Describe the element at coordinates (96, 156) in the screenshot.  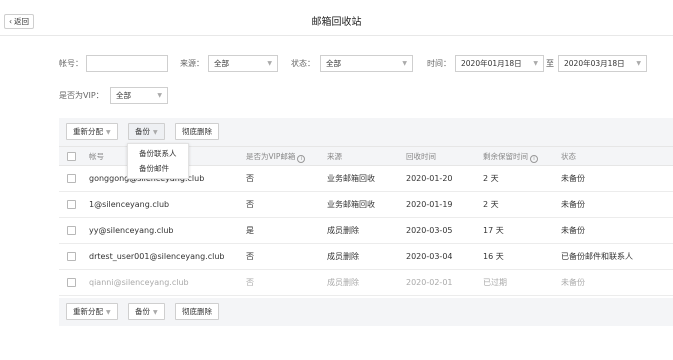
I see `column-account: 帐号` at that location.